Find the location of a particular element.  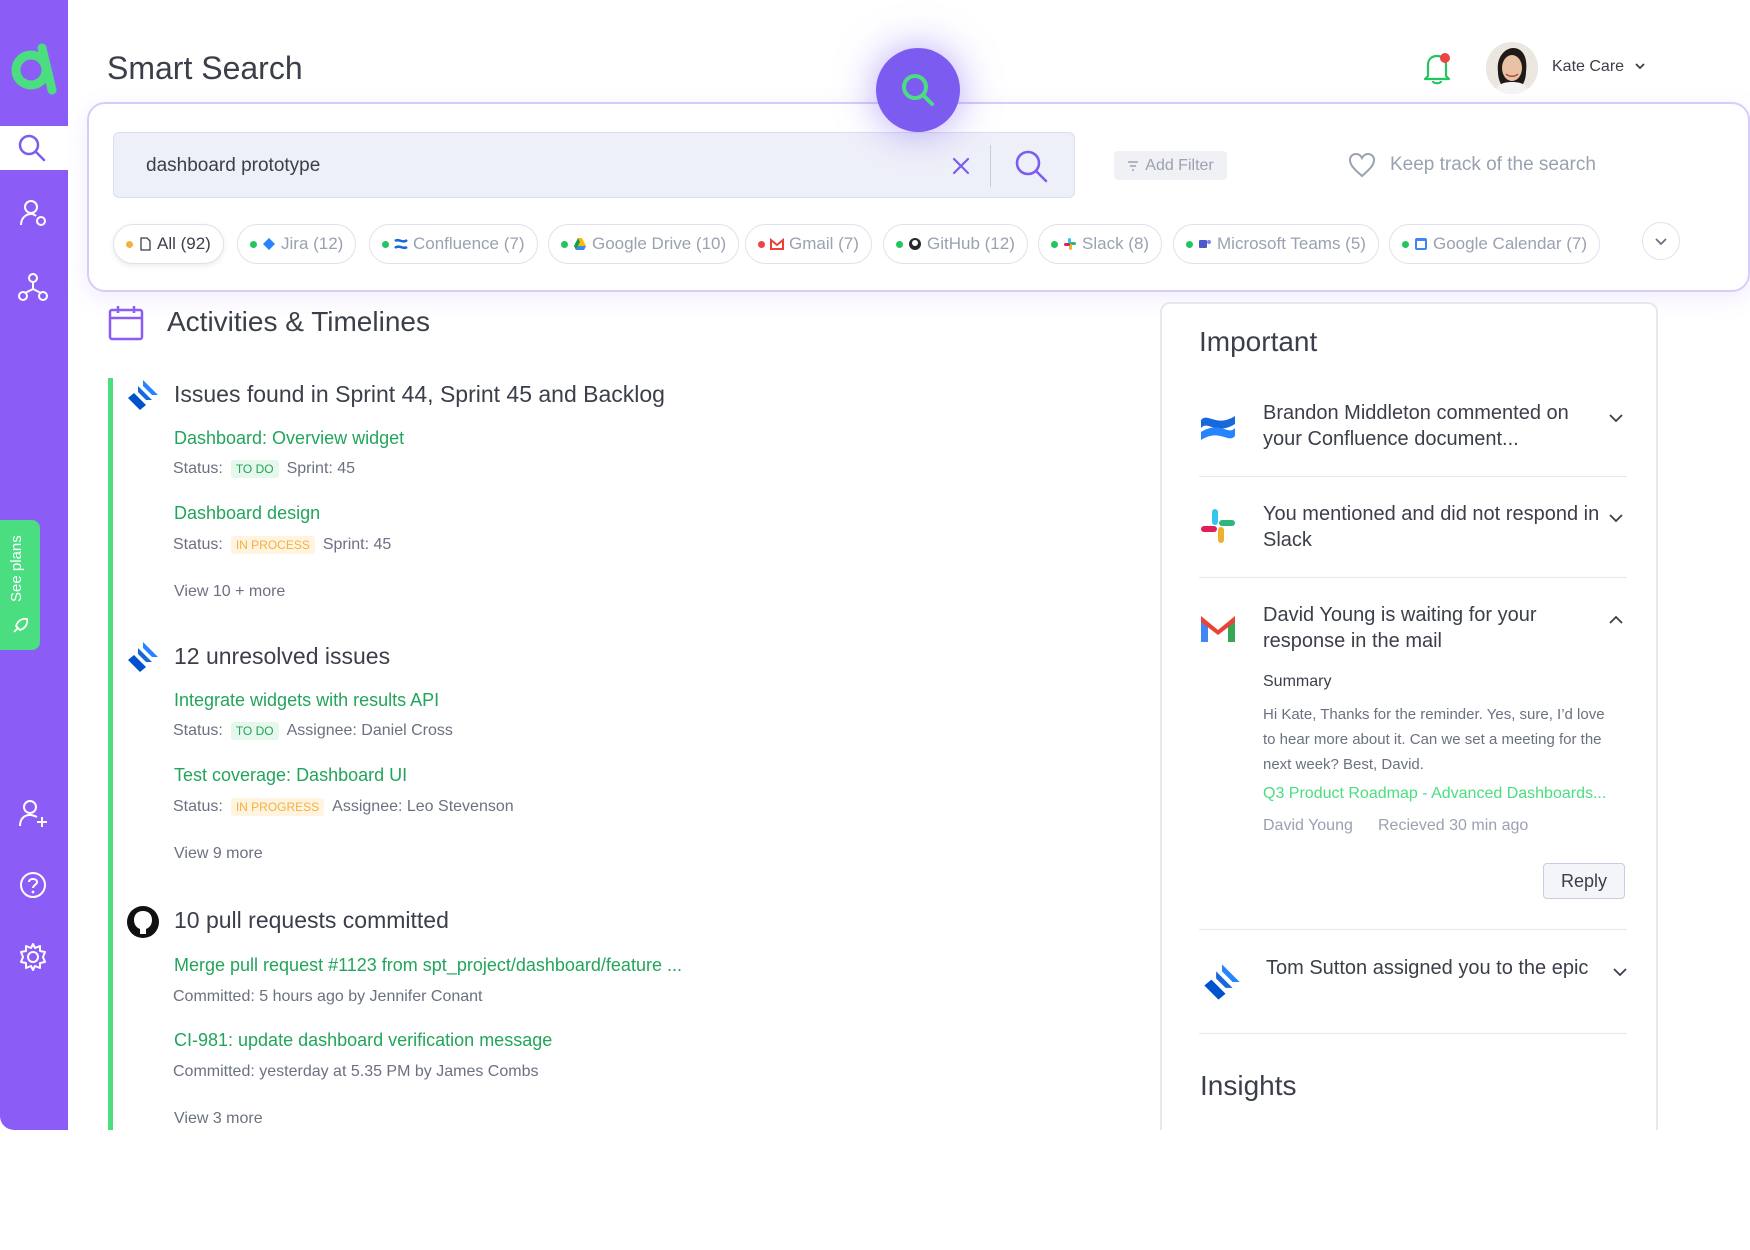

sprint-label: Sprint: 45 is located at coordinates (357, 544).